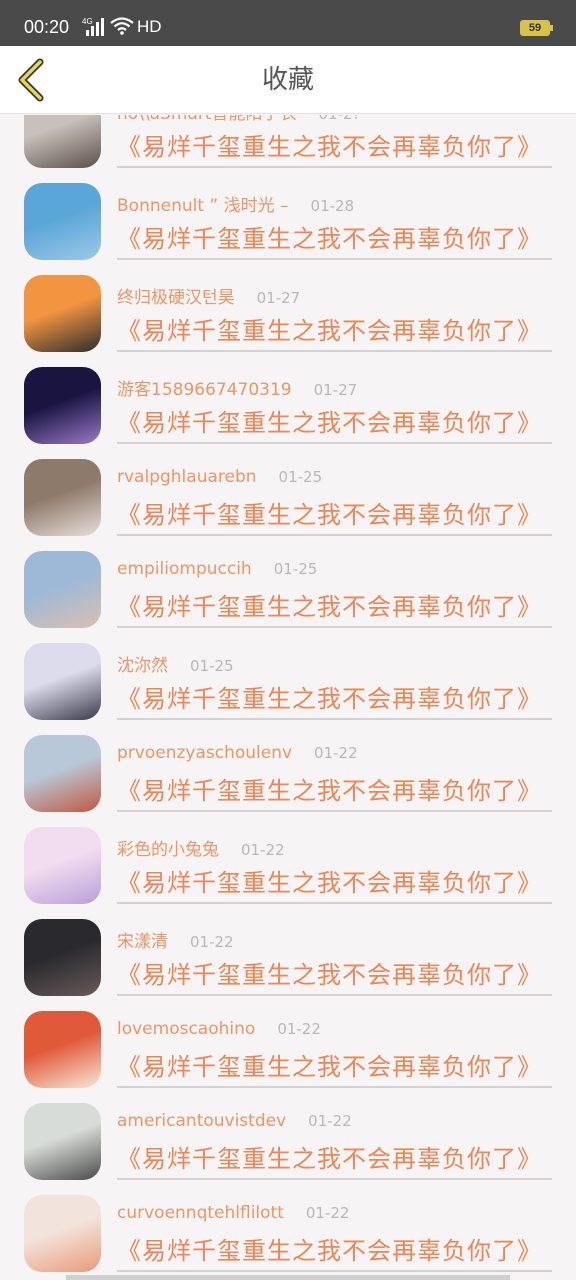 This screenshot has height=1280, width=576. What do you see at coordinates (203, 206) in the screenshot?
I see `username-text: Bonnenult ” 浅时光 –` at bounding box center [203, 206].